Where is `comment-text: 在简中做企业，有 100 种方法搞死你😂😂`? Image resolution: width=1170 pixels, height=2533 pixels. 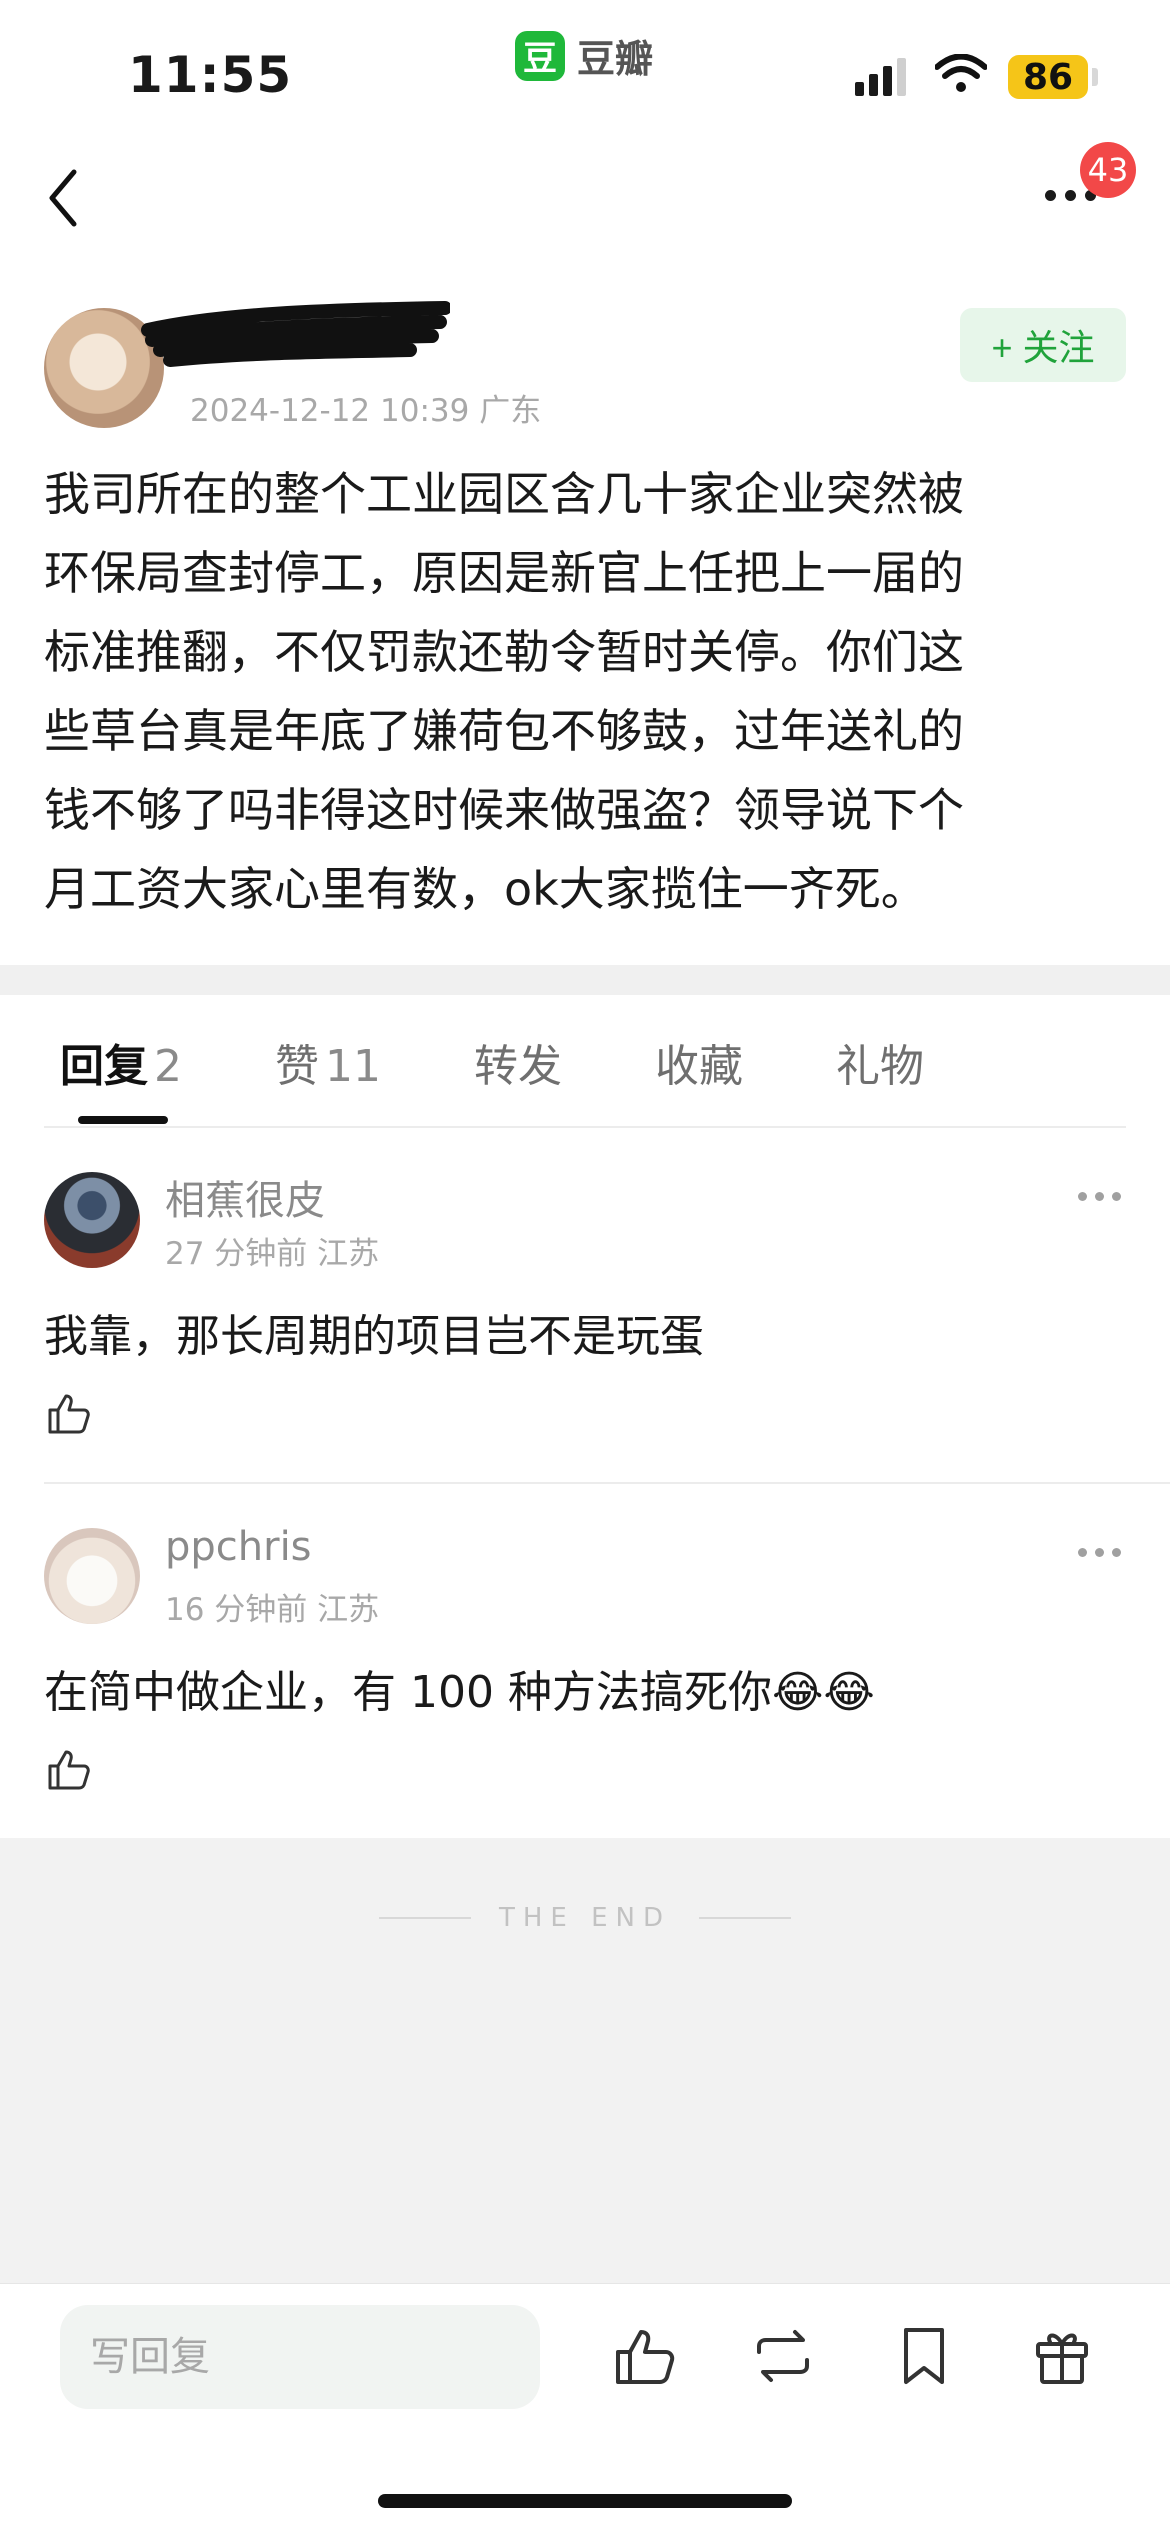
comment-text: 在简中做企业，有 100 种方法搞死你😂😂 is located at coordinates (459, 1692).